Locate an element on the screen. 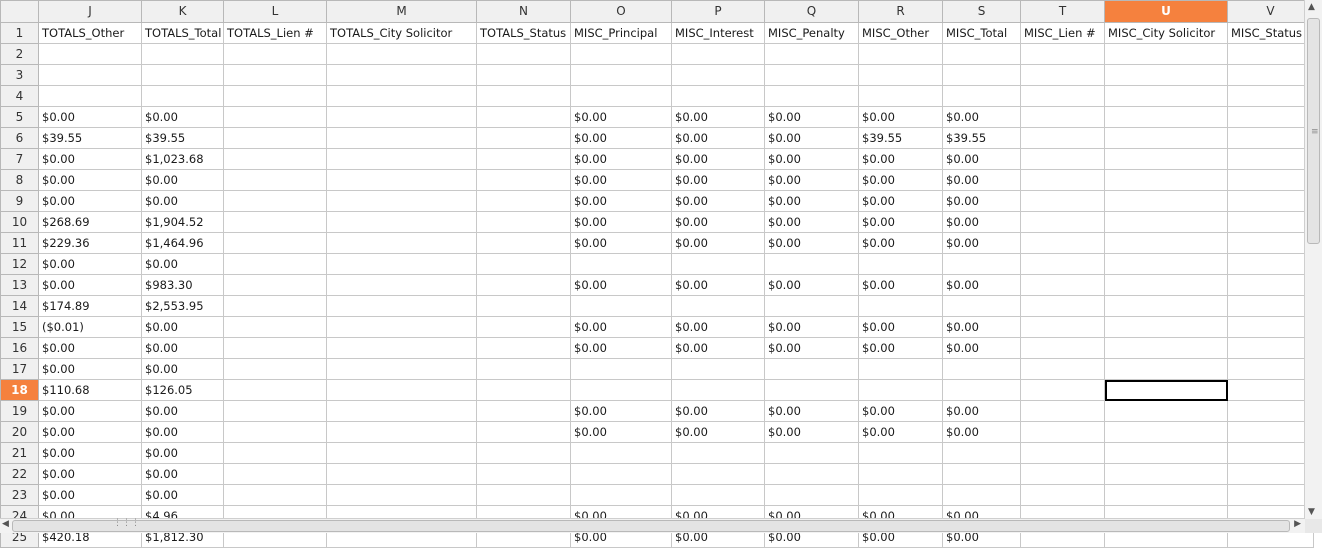 The image size is (1322, 548). grid-cell: MISC_Status is located at coordinates (1270, 33).